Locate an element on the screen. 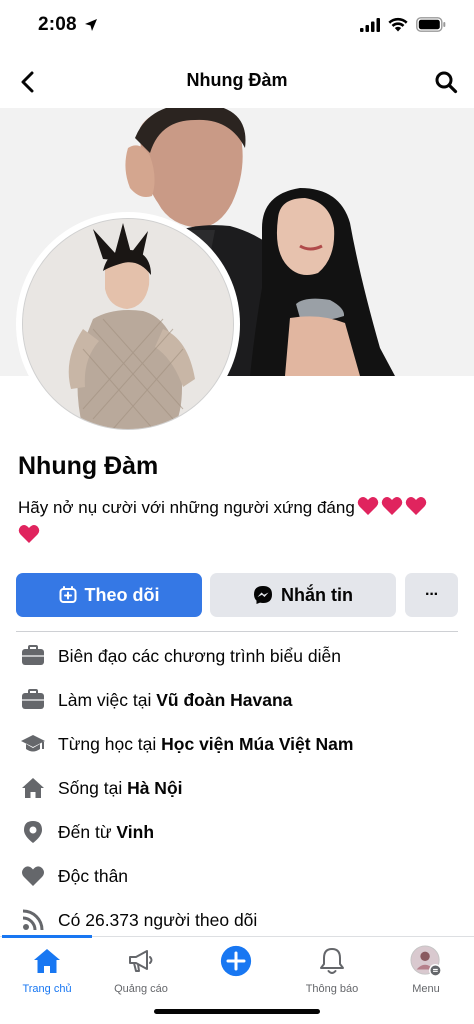 The image size is (474, 1024). tab-home-label: Trang chủ is located at coordinates (47, 989).